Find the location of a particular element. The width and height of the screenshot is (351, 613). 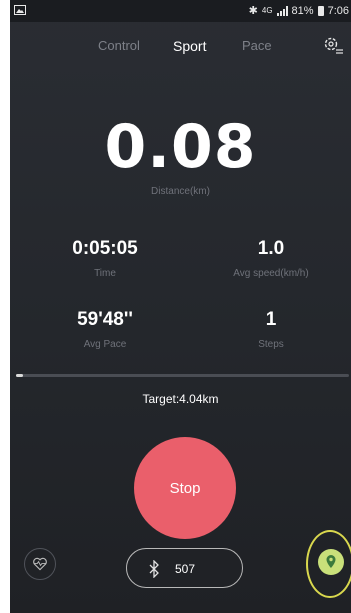

status-bar: ✱ 4G 81% 7:06 is located at coordinates (180, 11).